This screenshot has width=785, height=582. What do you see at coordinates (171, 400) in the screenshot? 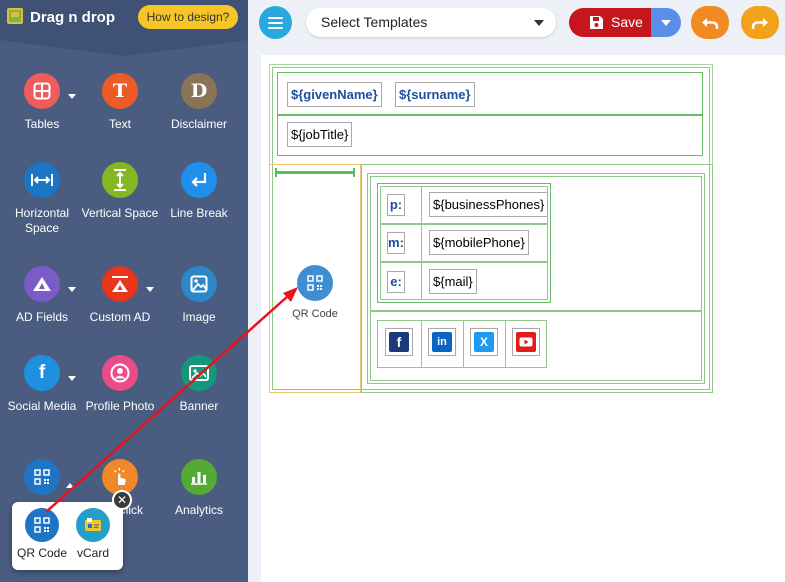
I see `drag-arrow` at bounding box center [171, 400].